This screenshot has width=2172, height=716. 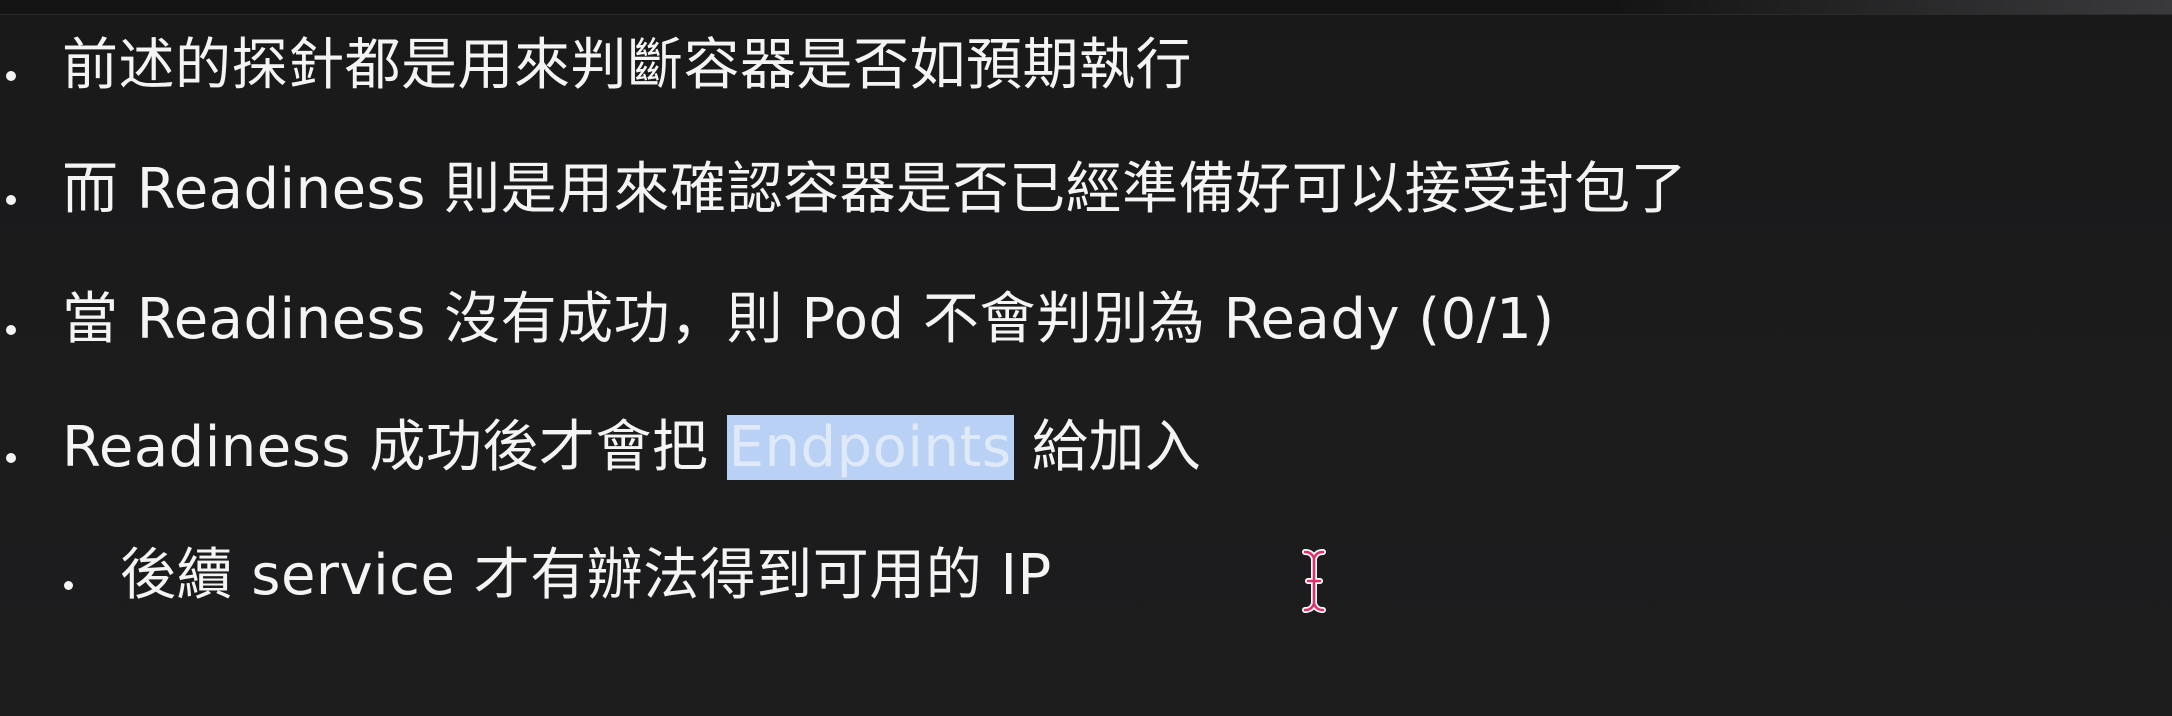 I want to click on bullet-text: 前述的探針都是用來判斷容器是否如預期執行, so click(x=627, y=66).